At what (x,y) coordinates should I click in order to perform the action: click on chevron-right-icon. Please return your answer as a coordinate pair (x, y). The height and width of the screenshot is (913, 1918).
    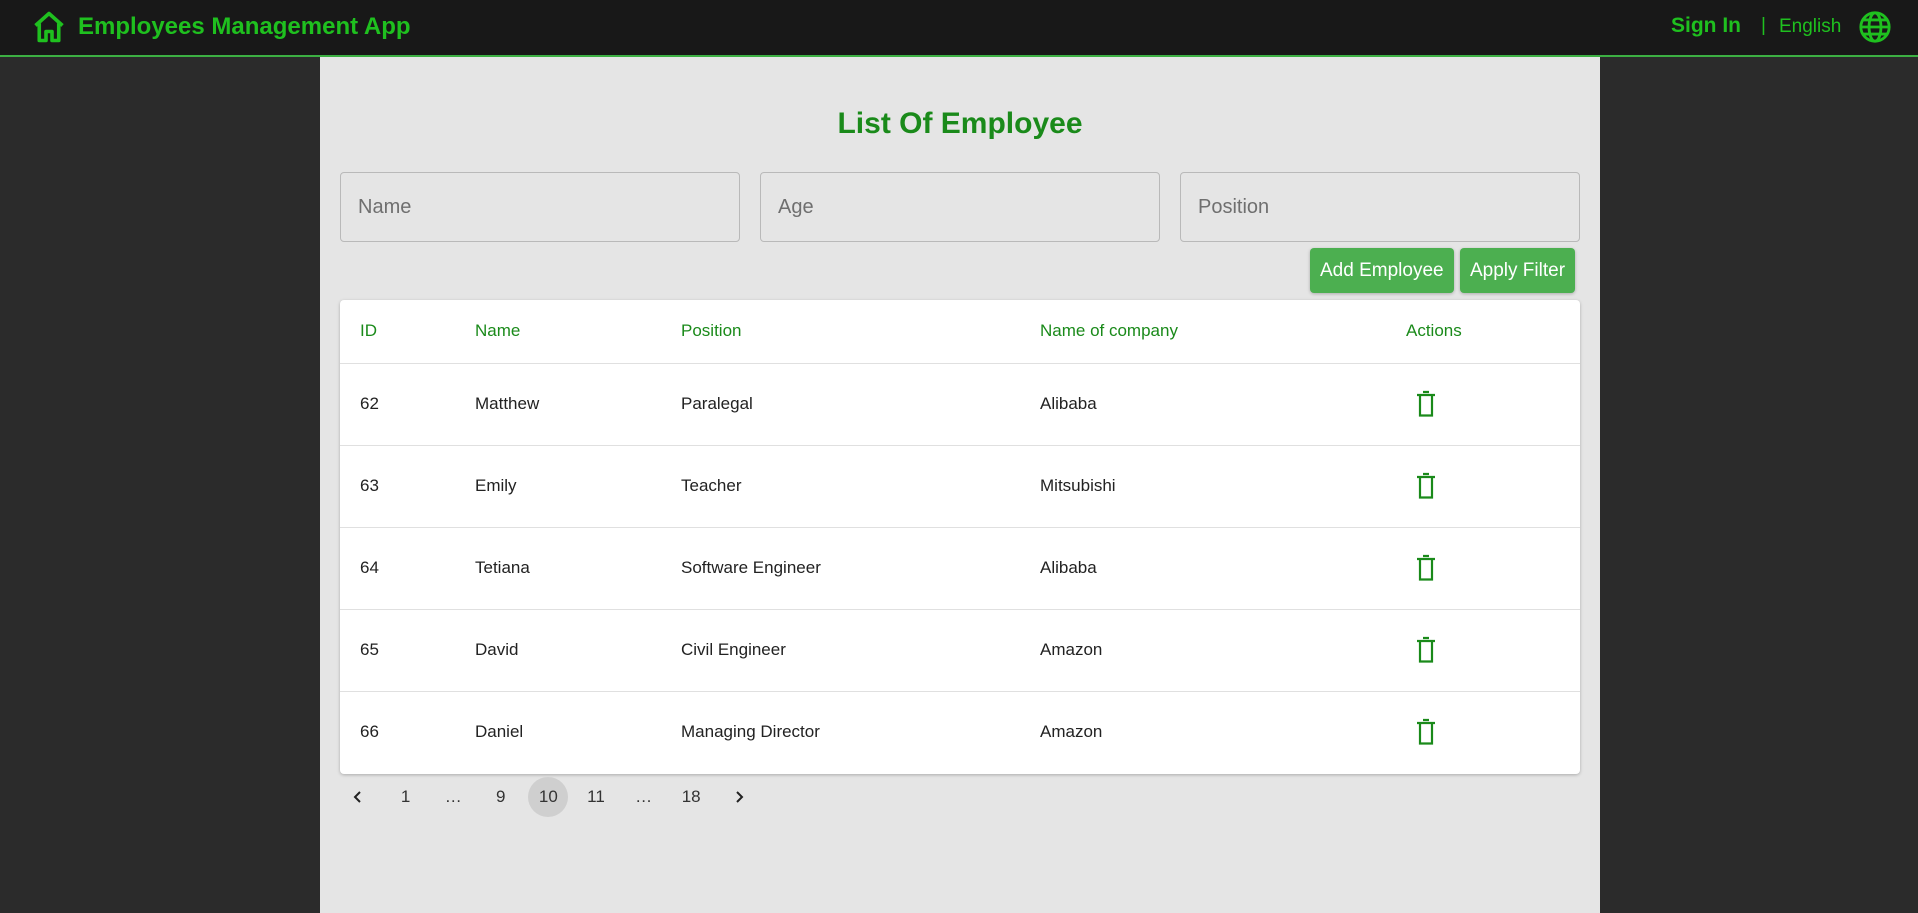
    Looking at the image, I should click on (740, 797).